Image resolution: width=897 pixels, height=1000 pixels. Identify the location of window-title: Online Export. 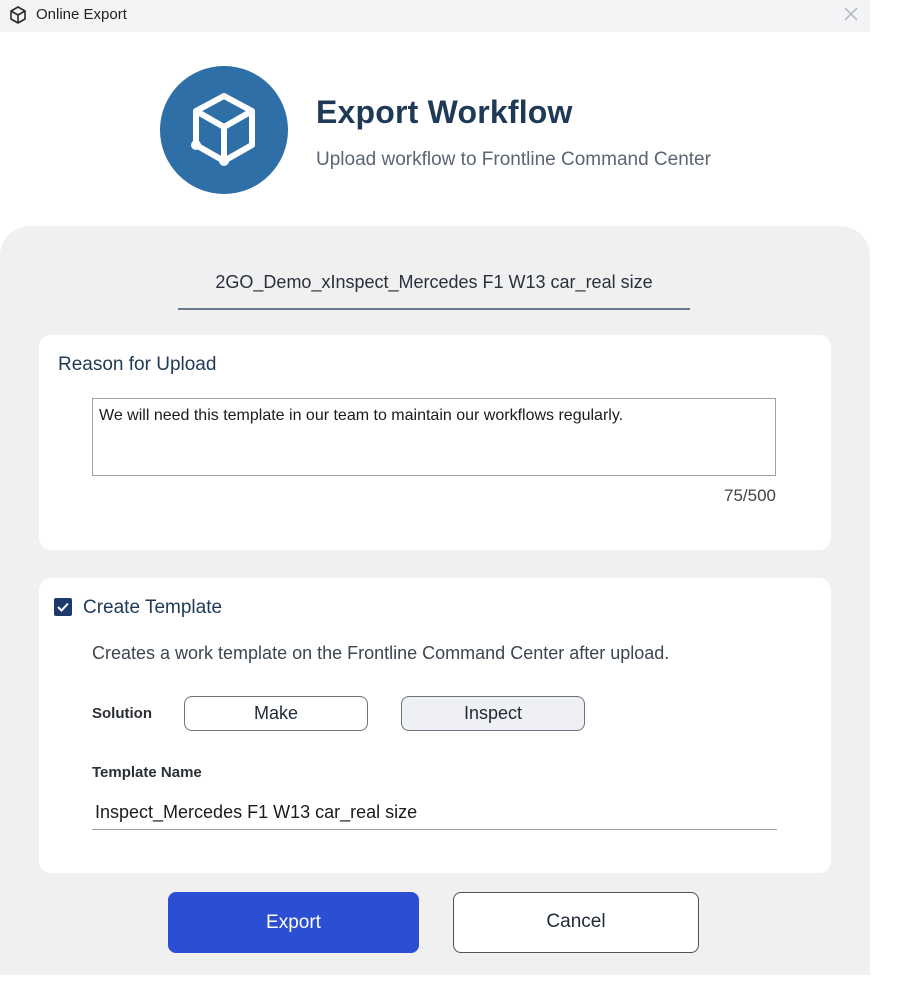
(81, 14).